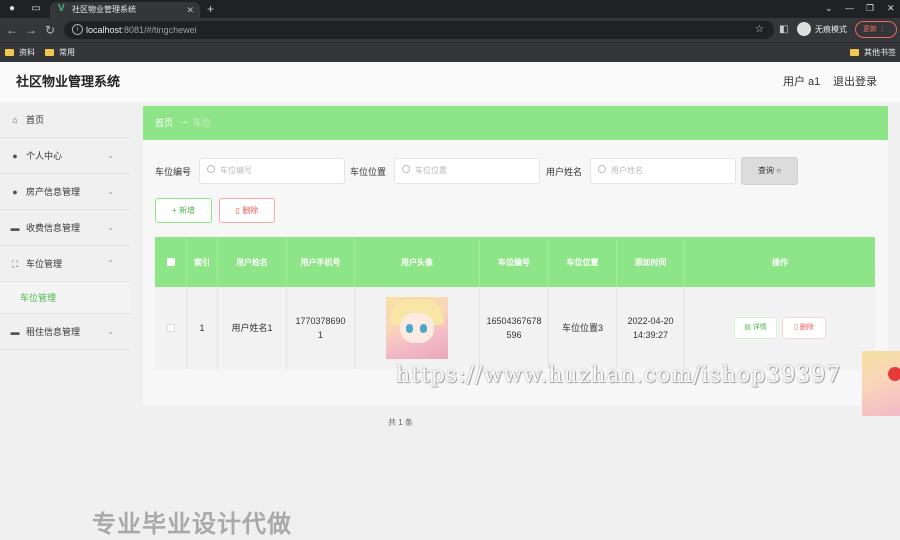 Image resolution: width=900 pixels, height=540 pixels. I want to click on edge-thumbnail, so click(881, 383).